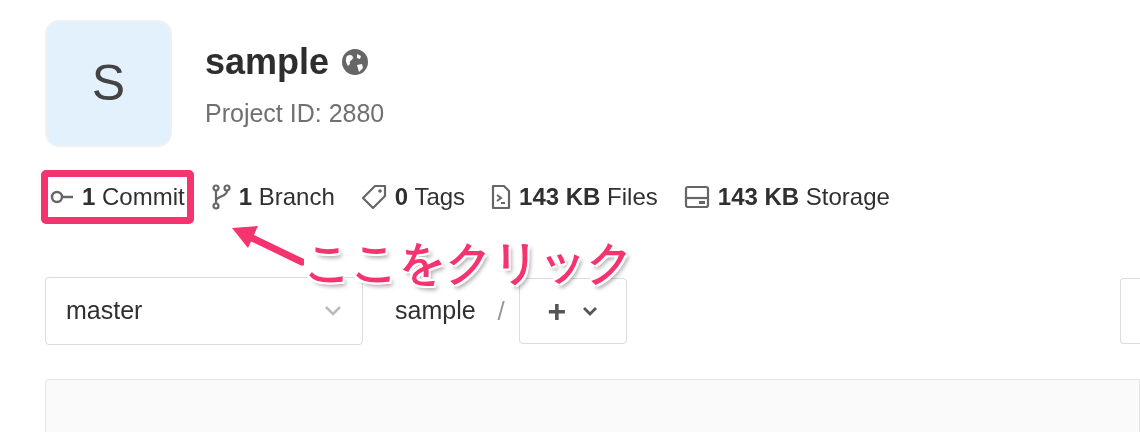  I want to click on project-avatar: S, so click(108, 83).